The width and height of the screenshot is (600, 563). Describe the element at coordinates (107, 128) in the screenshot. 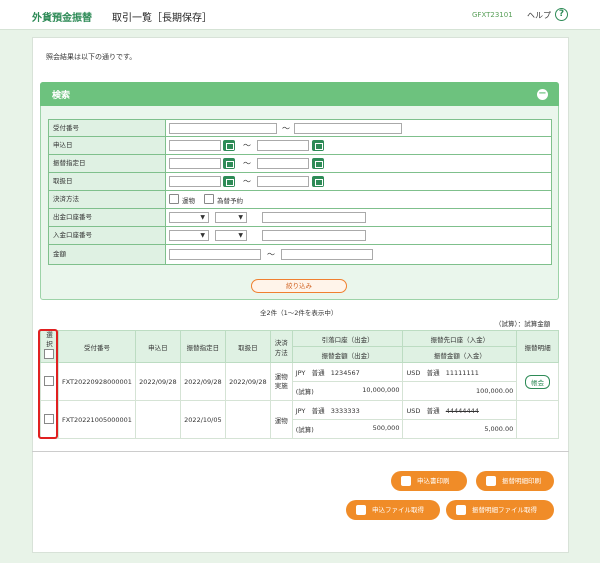

I see `label-receipt-no: 受付番号` at that location.